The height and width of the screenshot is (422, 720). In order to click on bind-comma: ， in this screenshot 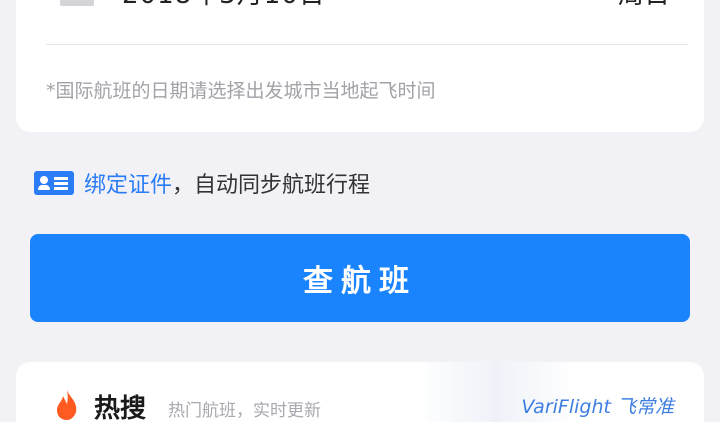, I will do `click(183, 185)`.